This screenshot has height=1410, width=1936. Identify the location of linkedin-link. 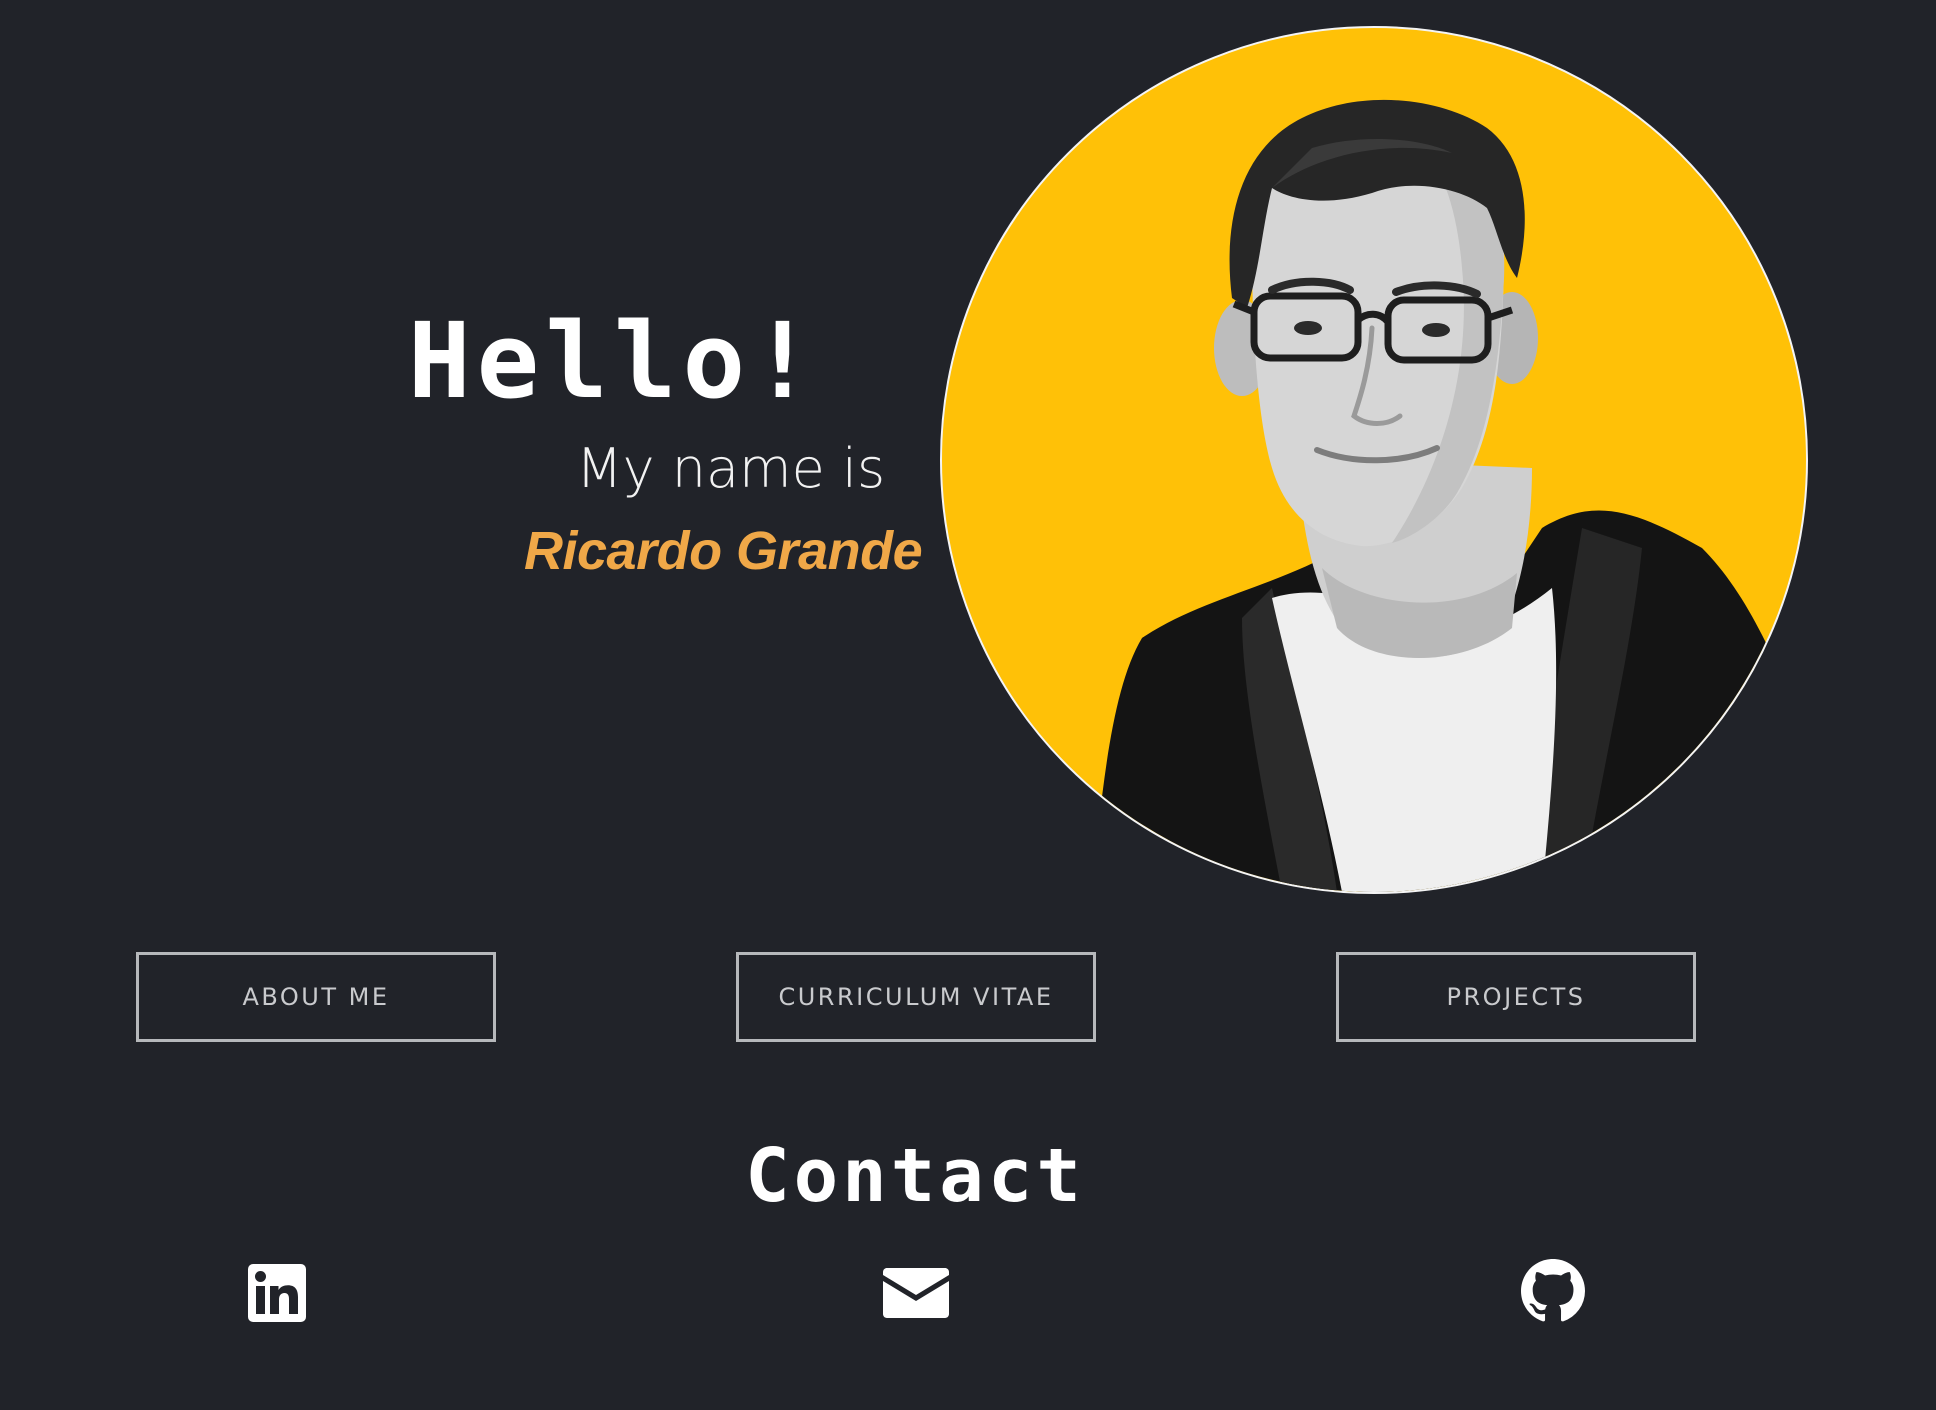
(277, 1293).